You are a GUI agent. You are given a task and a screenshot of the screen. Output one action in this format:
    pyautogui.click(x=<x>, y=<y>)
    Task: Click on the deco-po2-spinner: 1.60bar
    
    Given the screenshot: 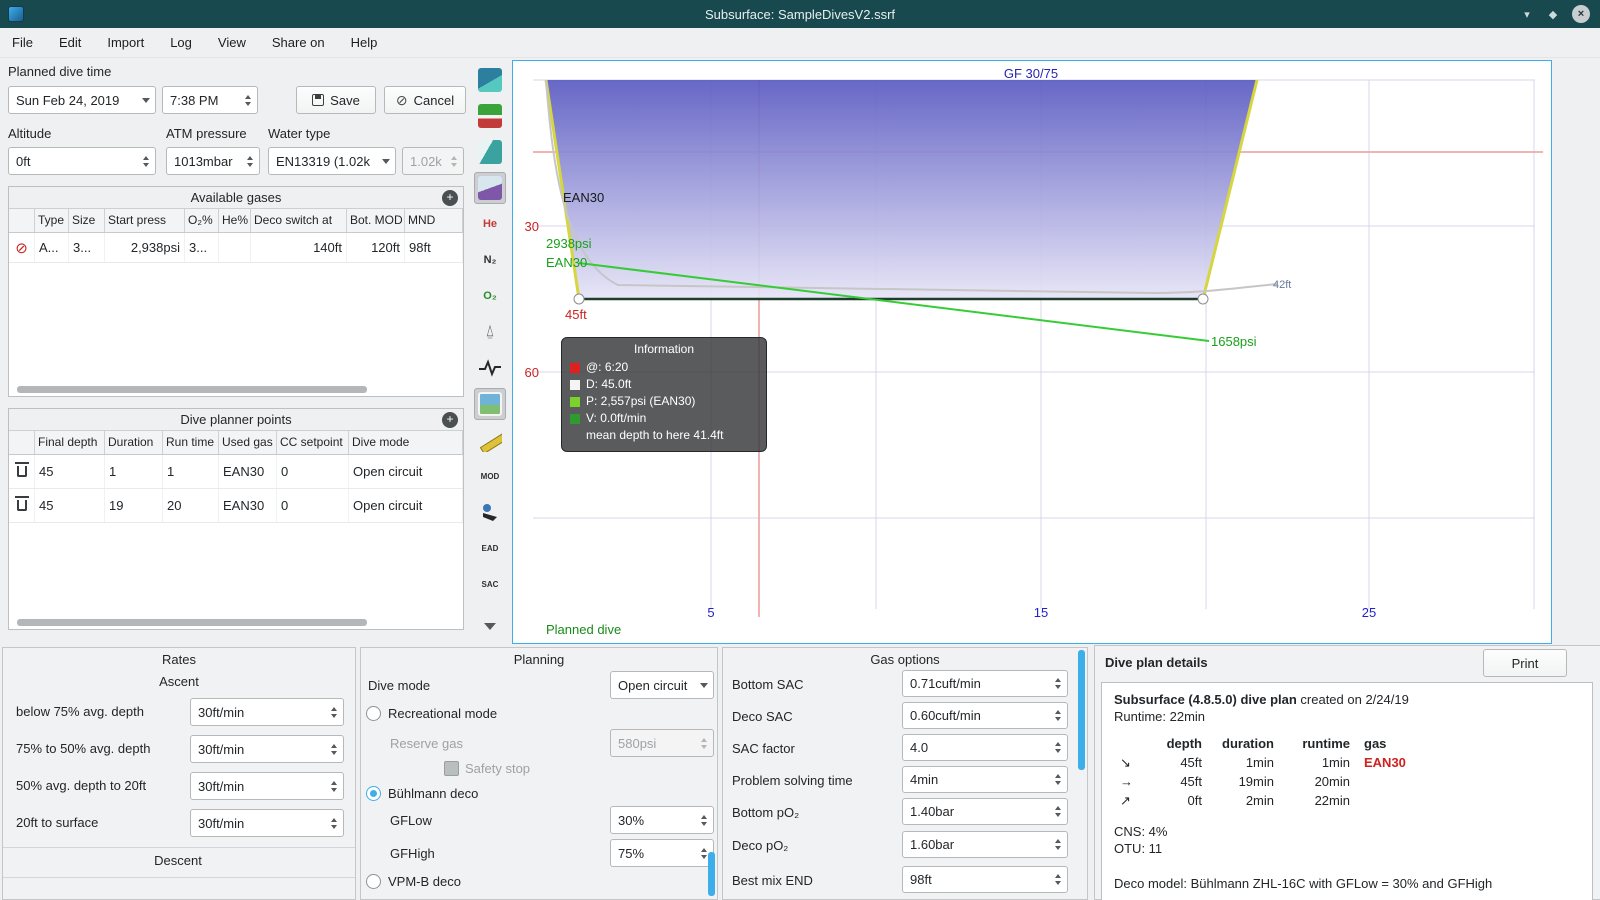 What is the action you would take?
    pyautogui.click(x=985, y=844)
    